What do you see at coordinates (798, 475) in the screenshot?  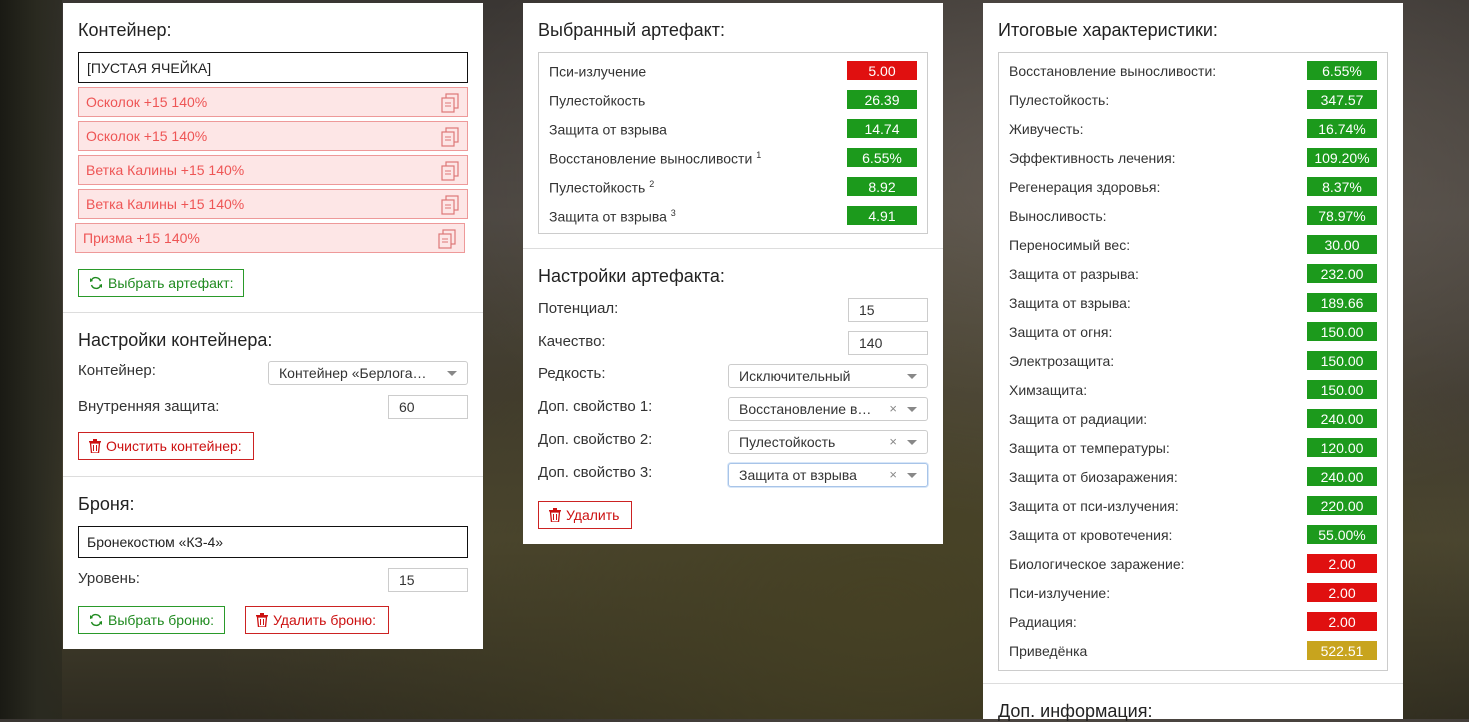 I see `prop3-value: Защита от взрыва` at bounding box center [798, 475].